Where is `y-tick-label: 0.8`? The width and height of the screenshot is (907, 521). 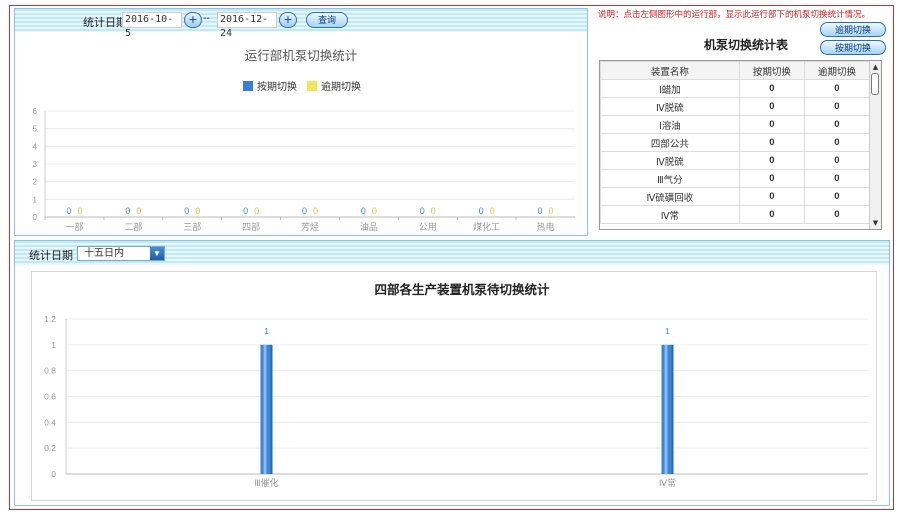
y-tick-label: 0.8 is located at coordinates (50, 371).